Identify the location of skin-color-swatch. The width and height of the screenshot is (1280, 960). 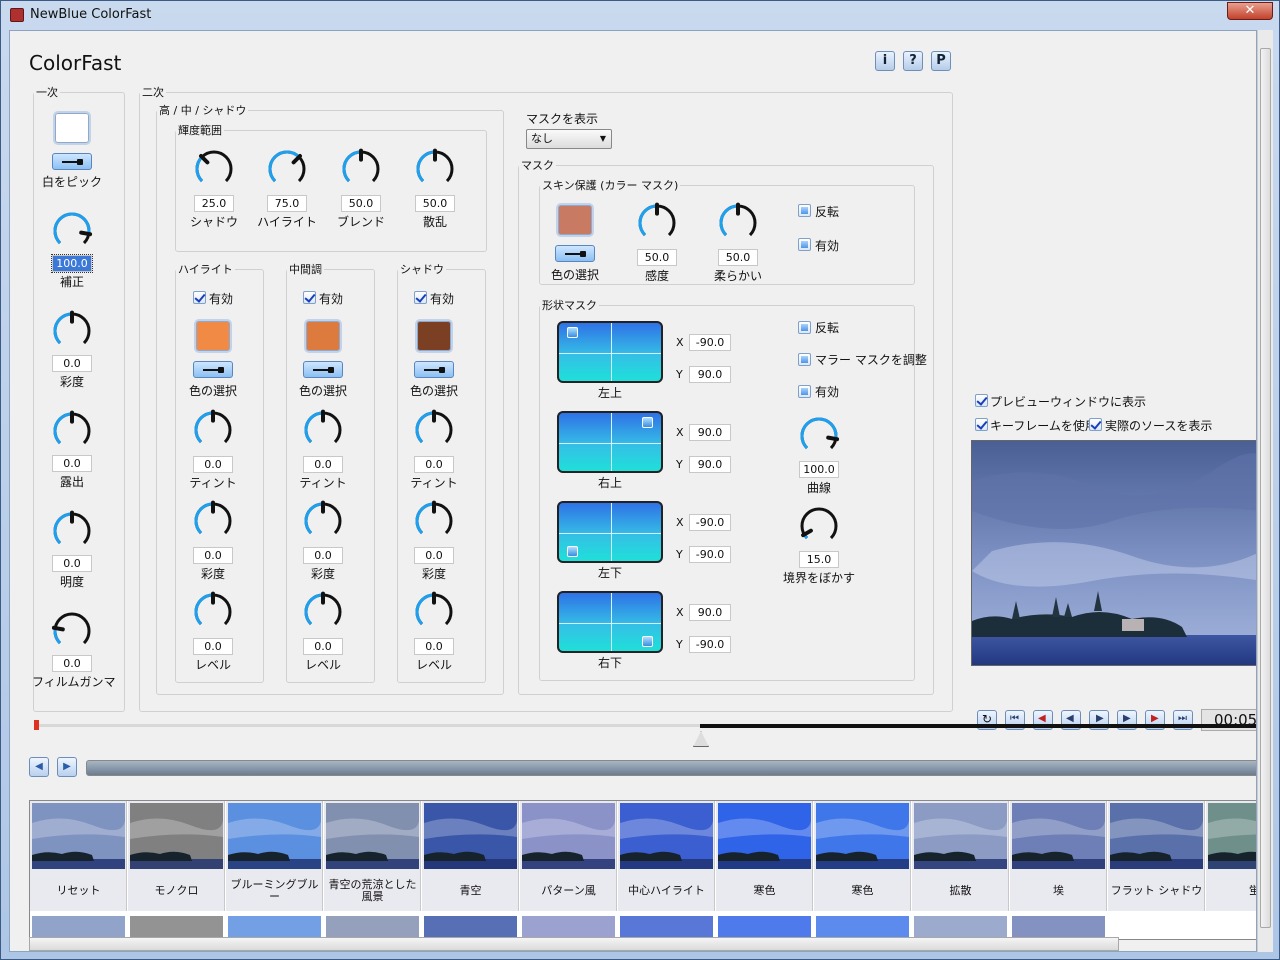
(575, 220).